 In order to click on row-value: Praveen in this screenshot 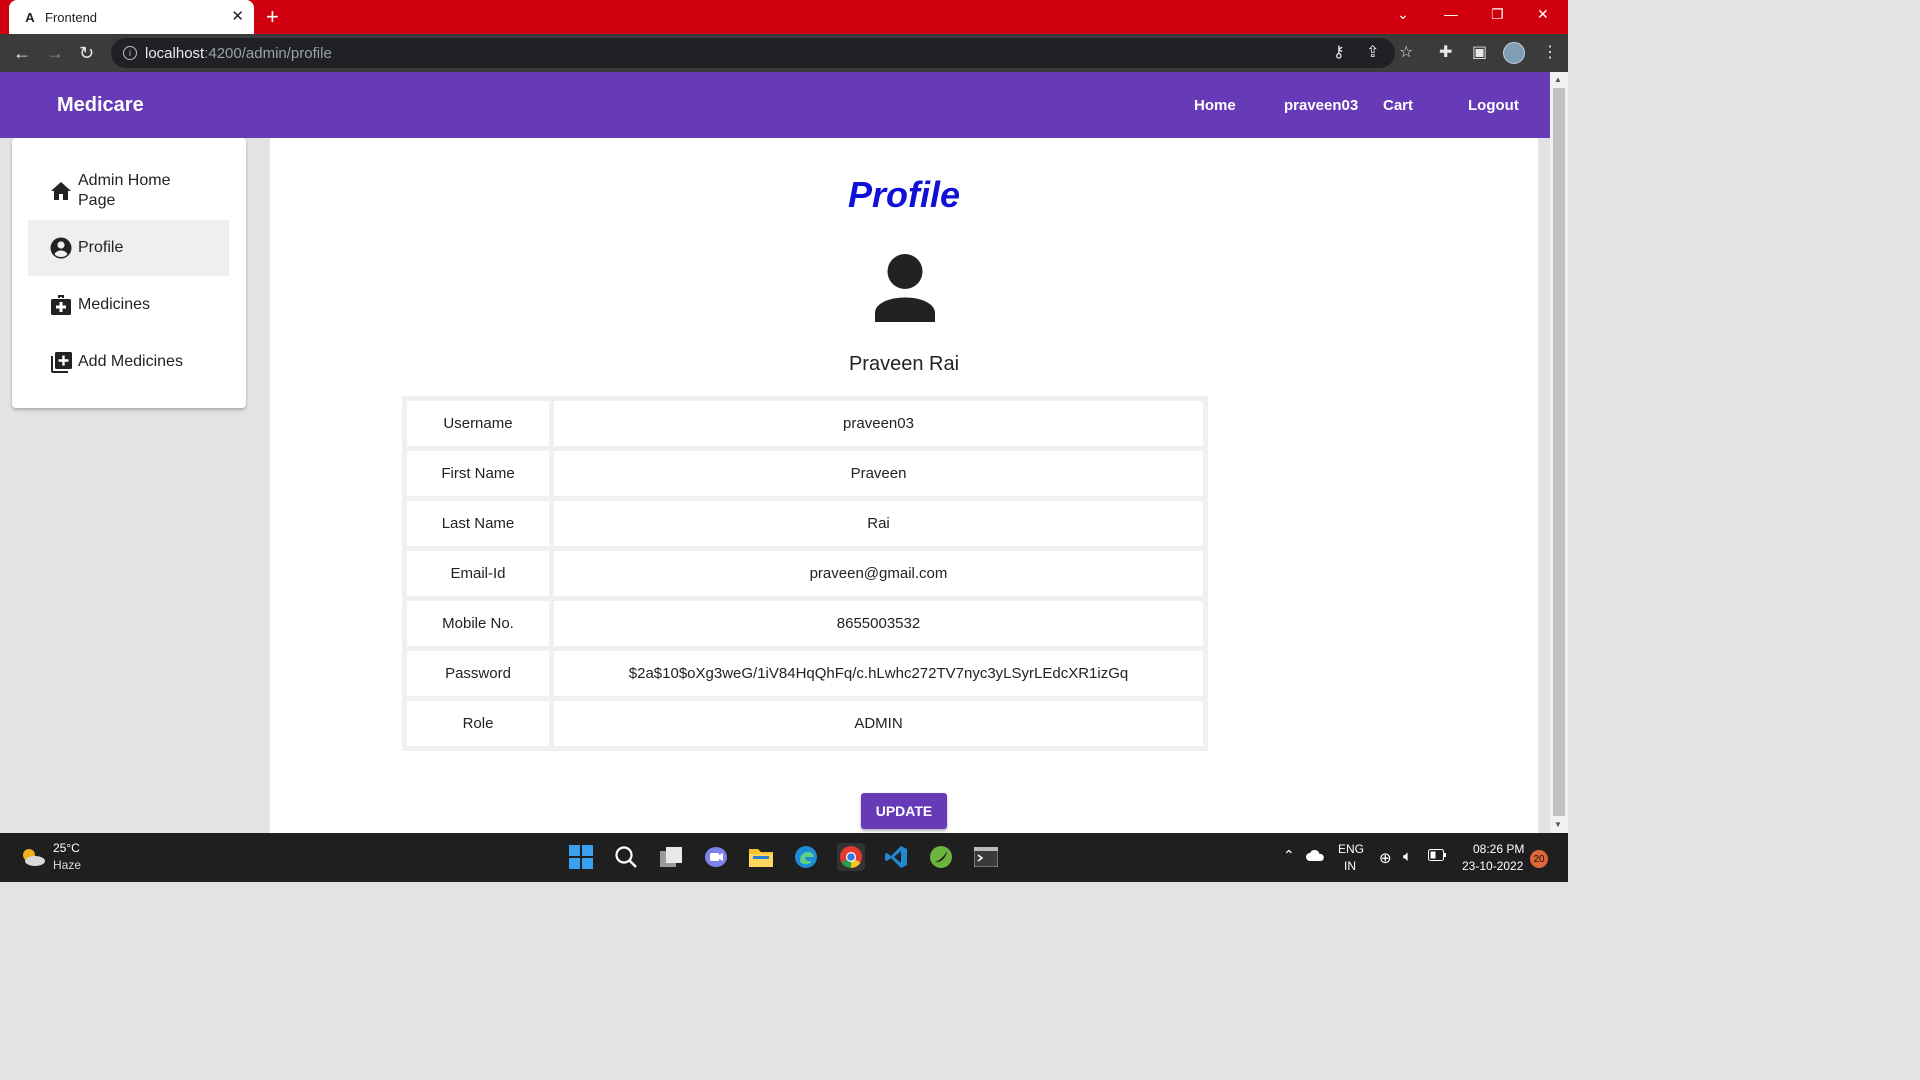, I will do `click(878, 473)`.